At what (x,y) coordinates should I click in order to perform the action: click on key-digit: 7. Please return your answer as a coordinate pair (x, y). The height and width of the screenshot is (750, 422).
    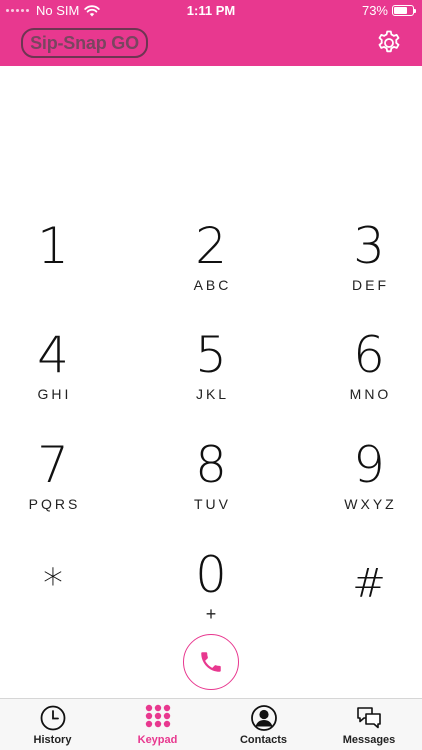
    Looking at the image, I should click on (53, 465).